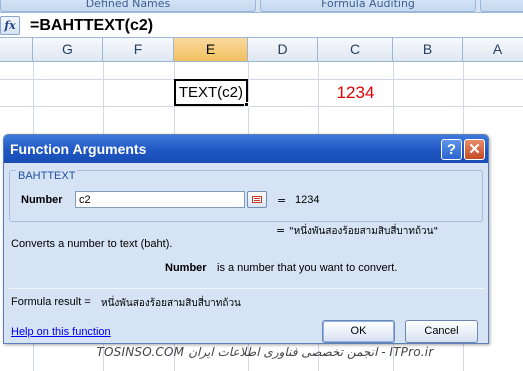 The image size is (523, 371). What do you see at coordinates (493, 49) in the screenshot?
I see `column-header-a: A` at bounding box center [493, 49].